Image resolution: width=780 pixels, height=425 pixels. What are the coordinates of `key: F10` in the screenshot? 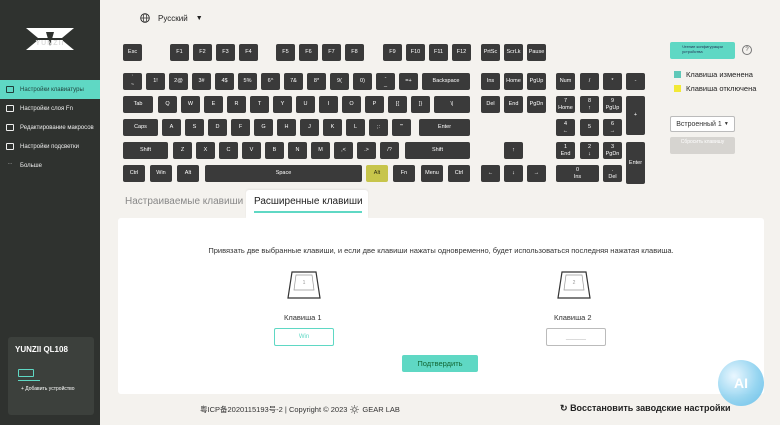 It's located at (415, 52).